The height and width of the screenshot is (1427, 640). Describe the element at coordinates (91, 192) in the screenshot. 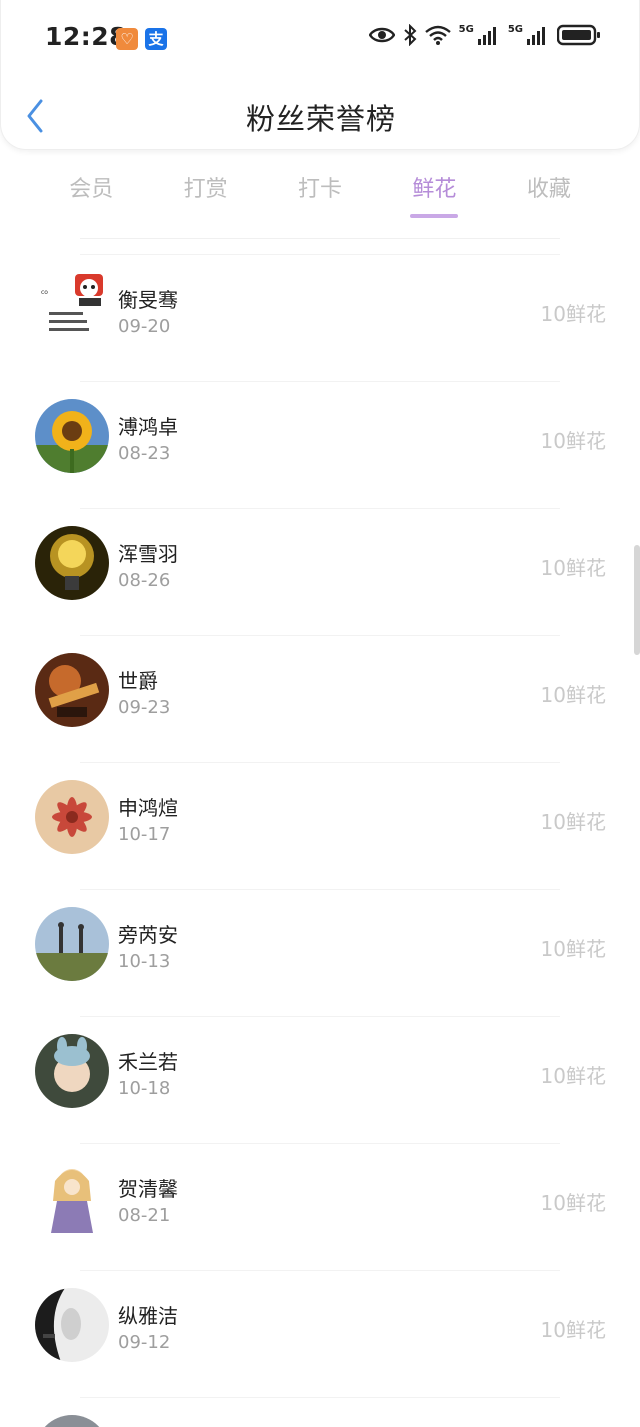

I see `tab-membership: 会员` at that location.